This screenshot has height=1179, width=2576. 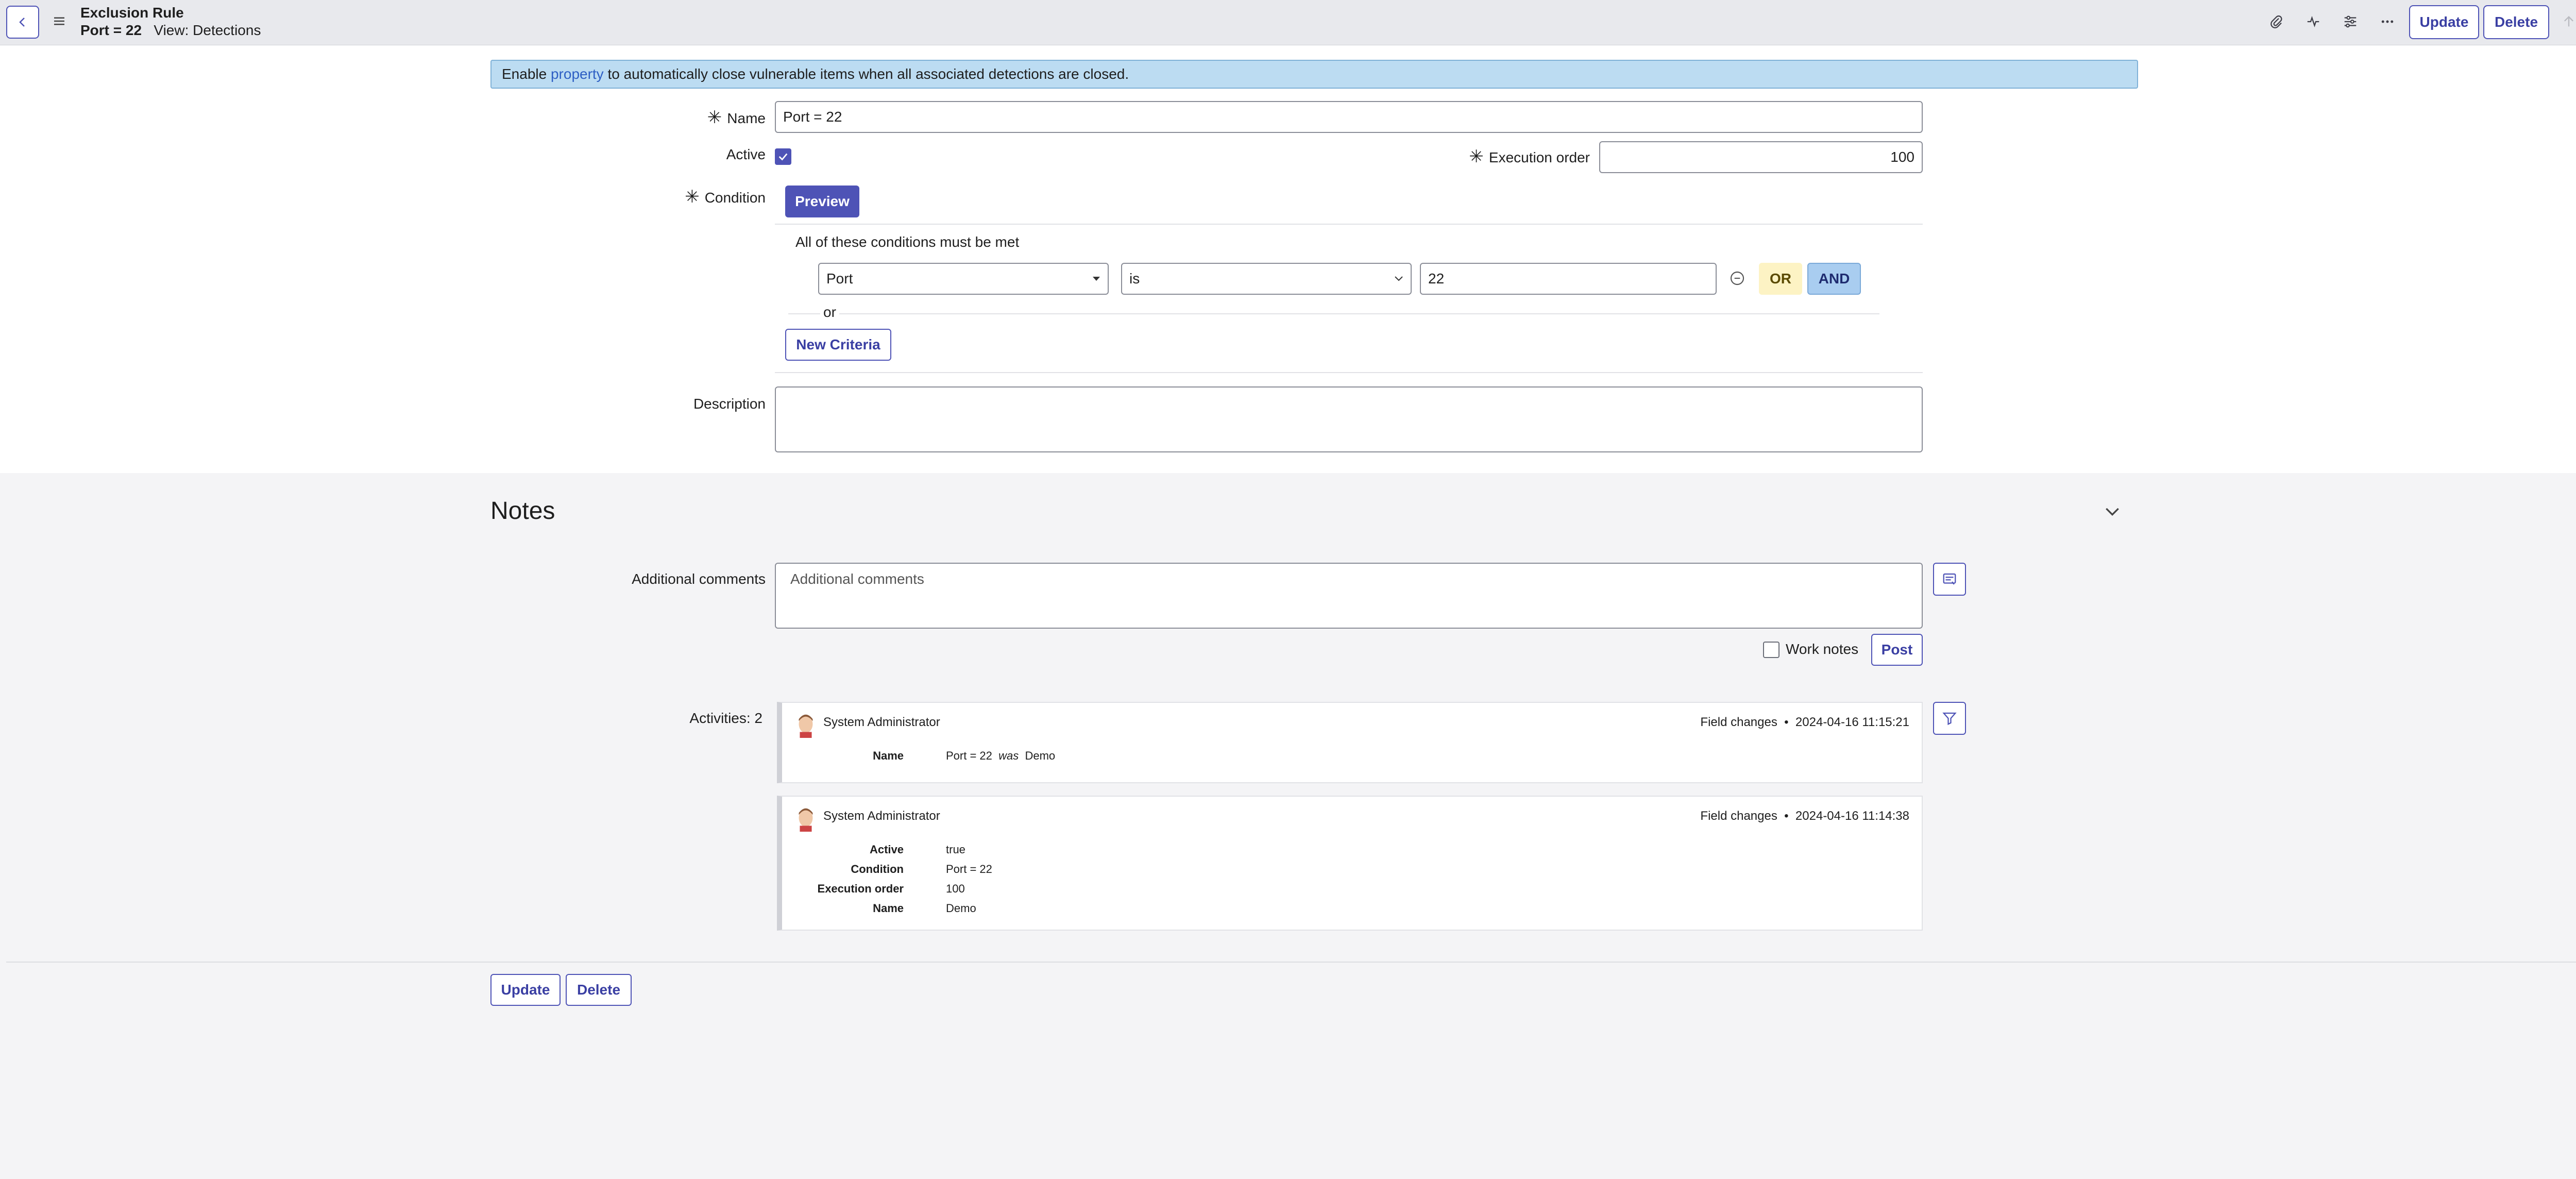 What do you see at coordinates (2516, 22) in the screenshot?
I see `header-delete-button: Delete` at bounding box center [2516, 22].